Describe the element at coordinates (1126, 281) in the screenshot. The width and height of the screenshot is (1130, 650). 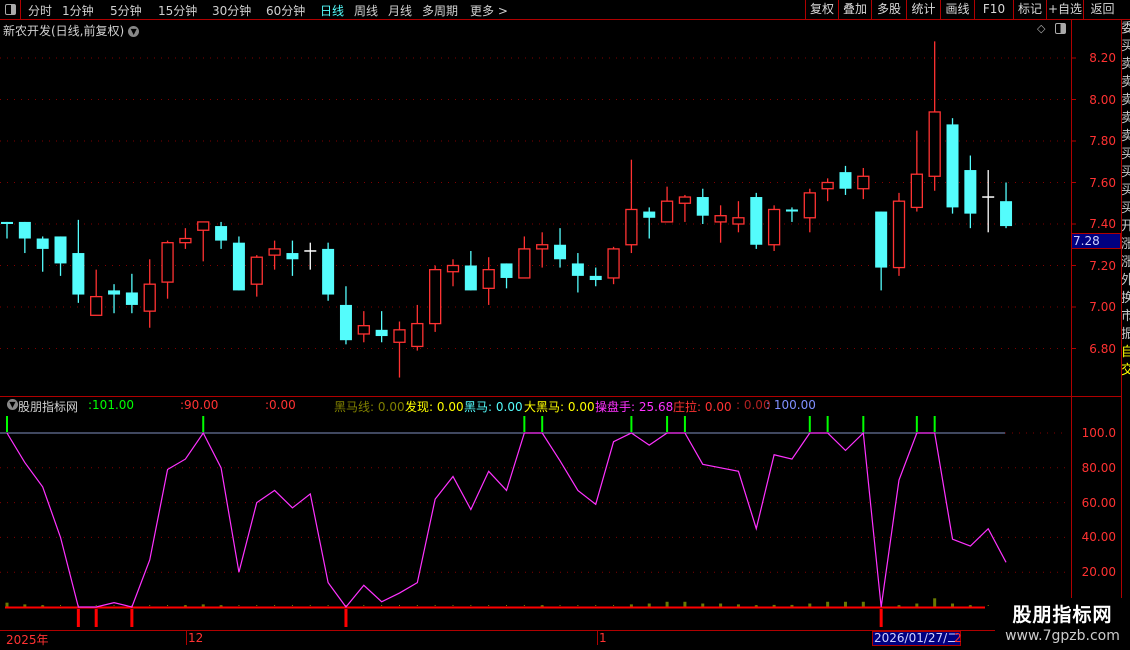
I see `side-strip-char: 外` at that location.